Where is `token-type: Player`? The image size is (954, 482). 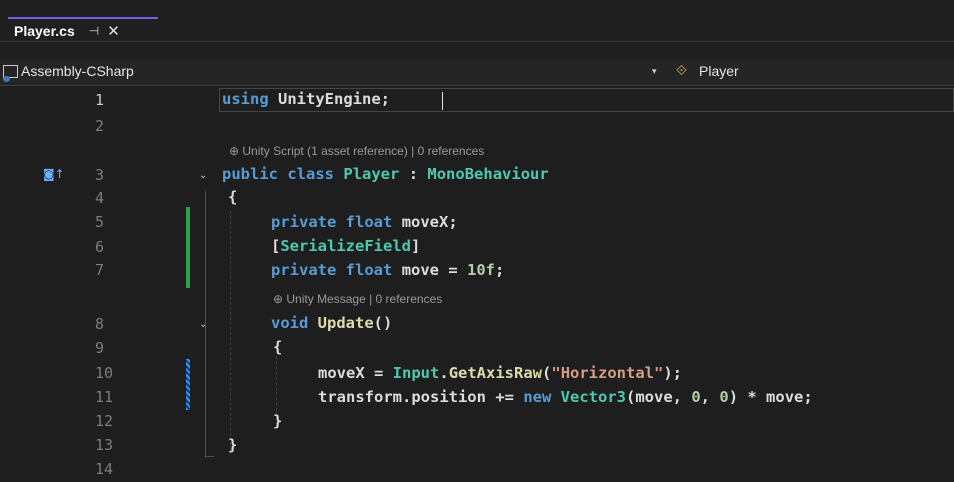 token-type: Player is located at coordinates (371, 174).